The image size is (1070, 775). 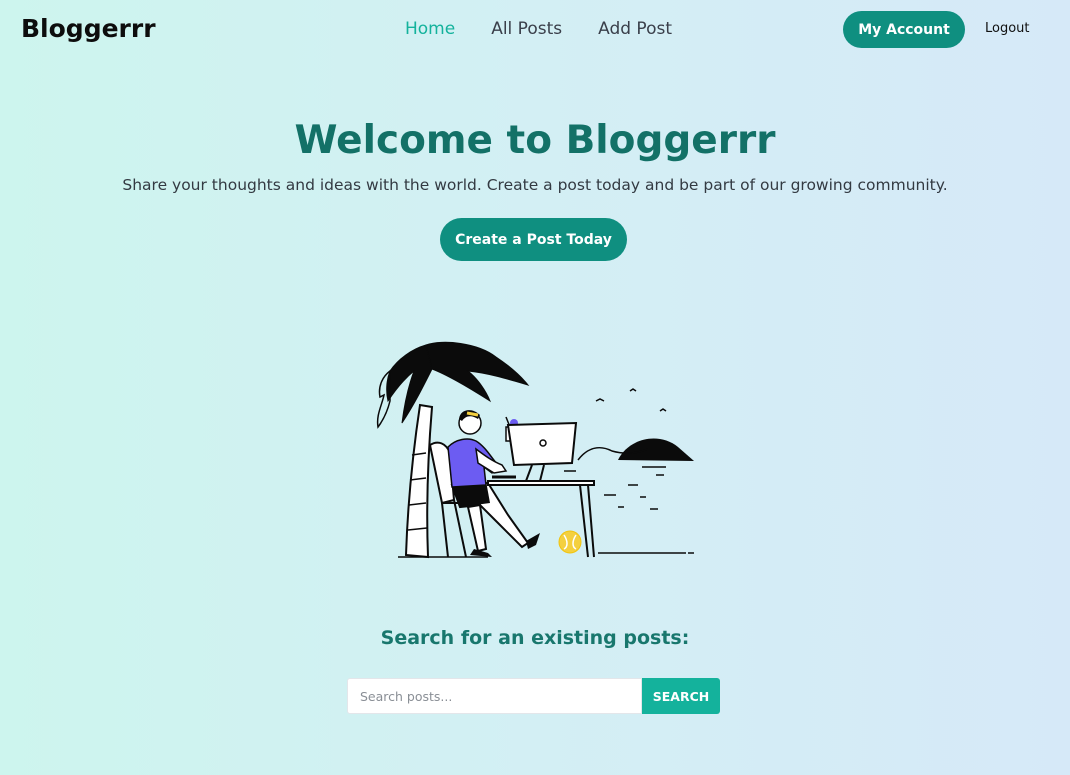 I want to click on search-input, so click(x=494, y=696).